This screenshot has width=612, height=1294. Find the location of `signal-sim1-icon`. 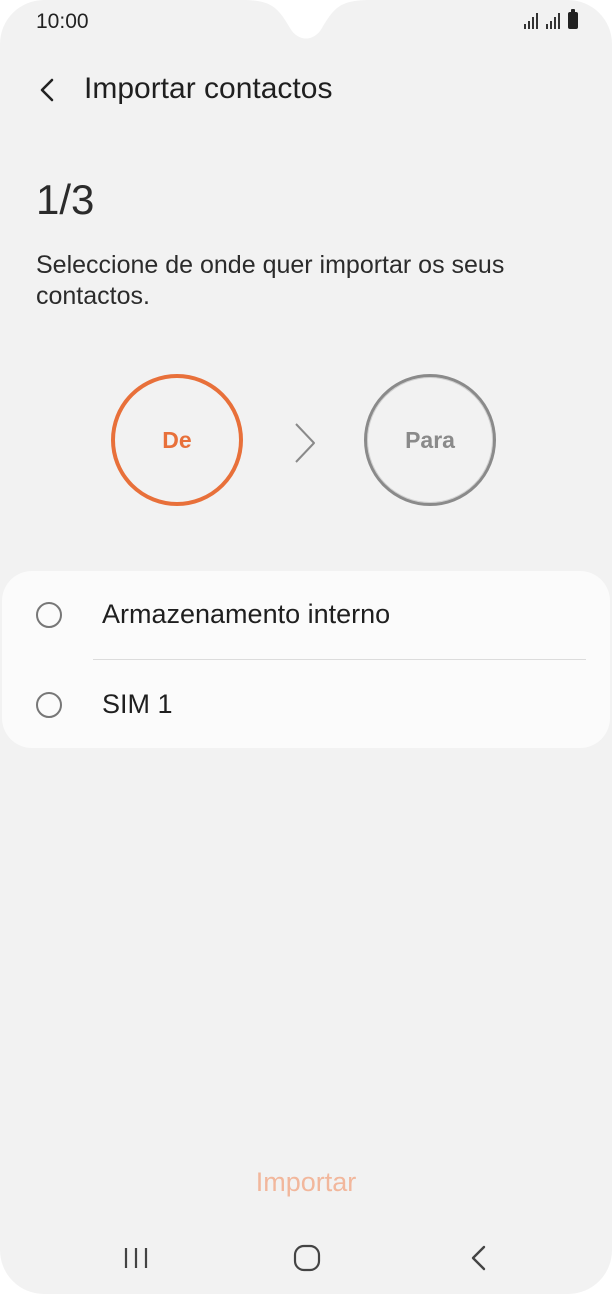

signal-sim1-icon is located at coordinates (531, 21).